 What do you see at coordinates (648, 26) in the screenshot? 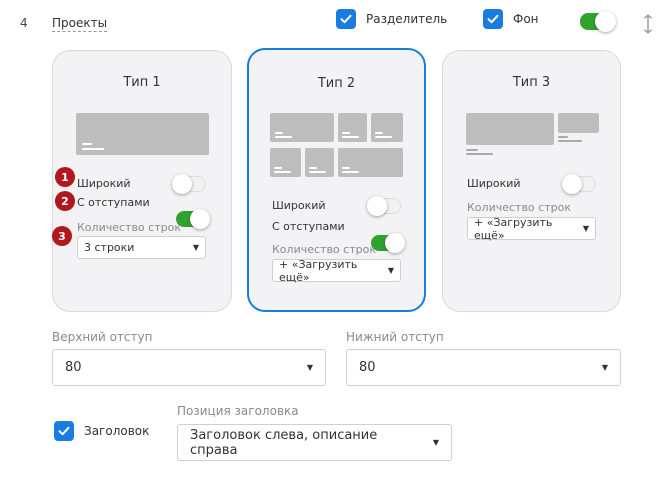
I see `resize-vertical-icon` at bounding box center [648, 26].